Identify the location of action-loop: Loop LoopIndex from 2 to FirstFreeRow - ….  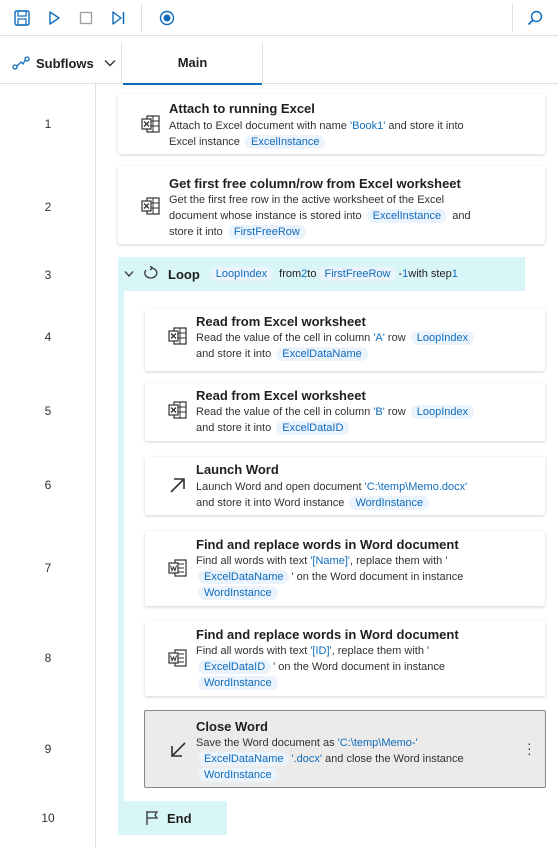
(321, 274).